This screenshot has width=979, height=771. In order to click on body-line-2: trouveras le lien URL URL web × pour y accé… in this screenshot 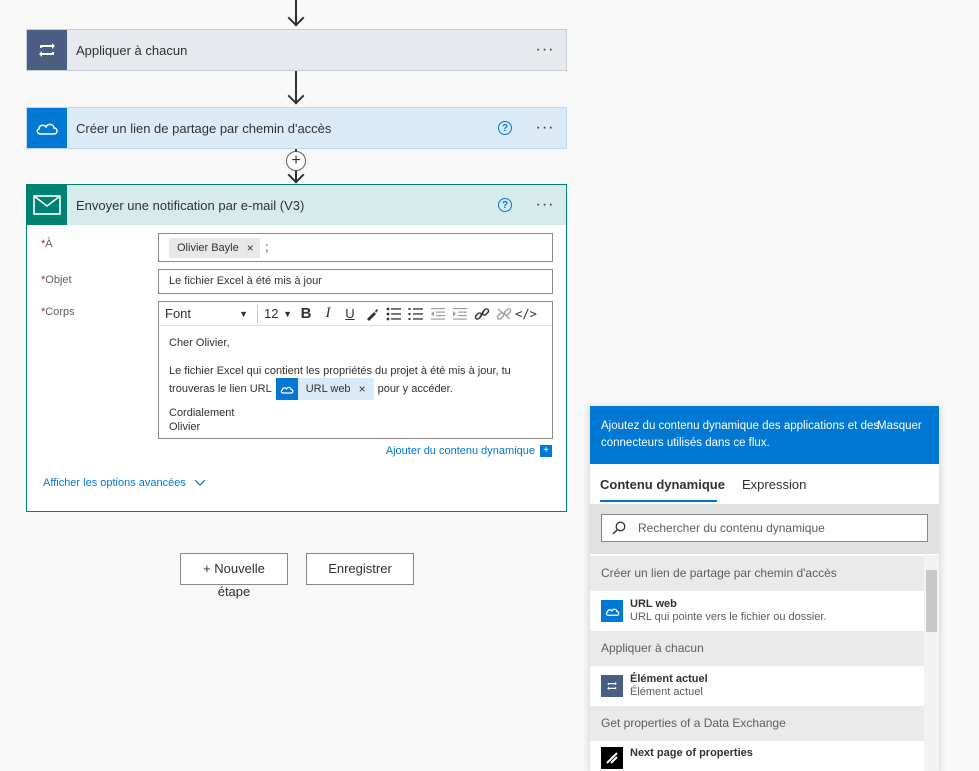, I will do `click(355, 389)`.